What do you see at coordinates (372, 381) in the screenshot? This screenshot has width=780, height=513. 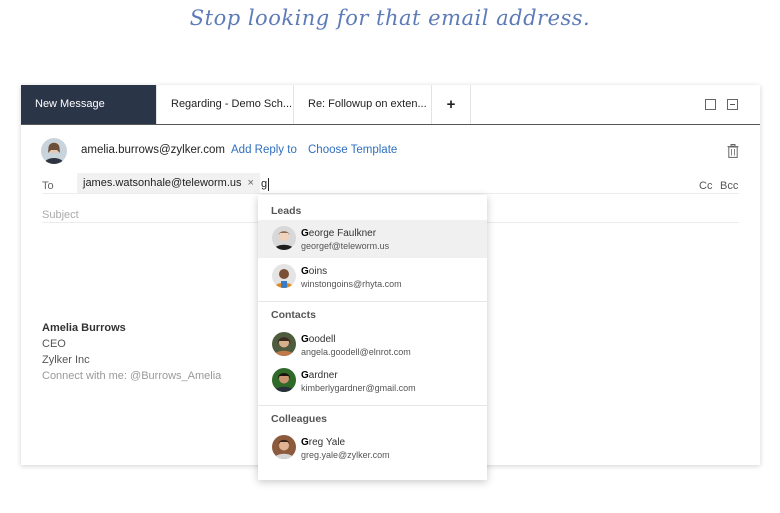 I see `suggestion-gardner: Gardner kimberlygardner@gmail.com` at bounding box center [372, 381].